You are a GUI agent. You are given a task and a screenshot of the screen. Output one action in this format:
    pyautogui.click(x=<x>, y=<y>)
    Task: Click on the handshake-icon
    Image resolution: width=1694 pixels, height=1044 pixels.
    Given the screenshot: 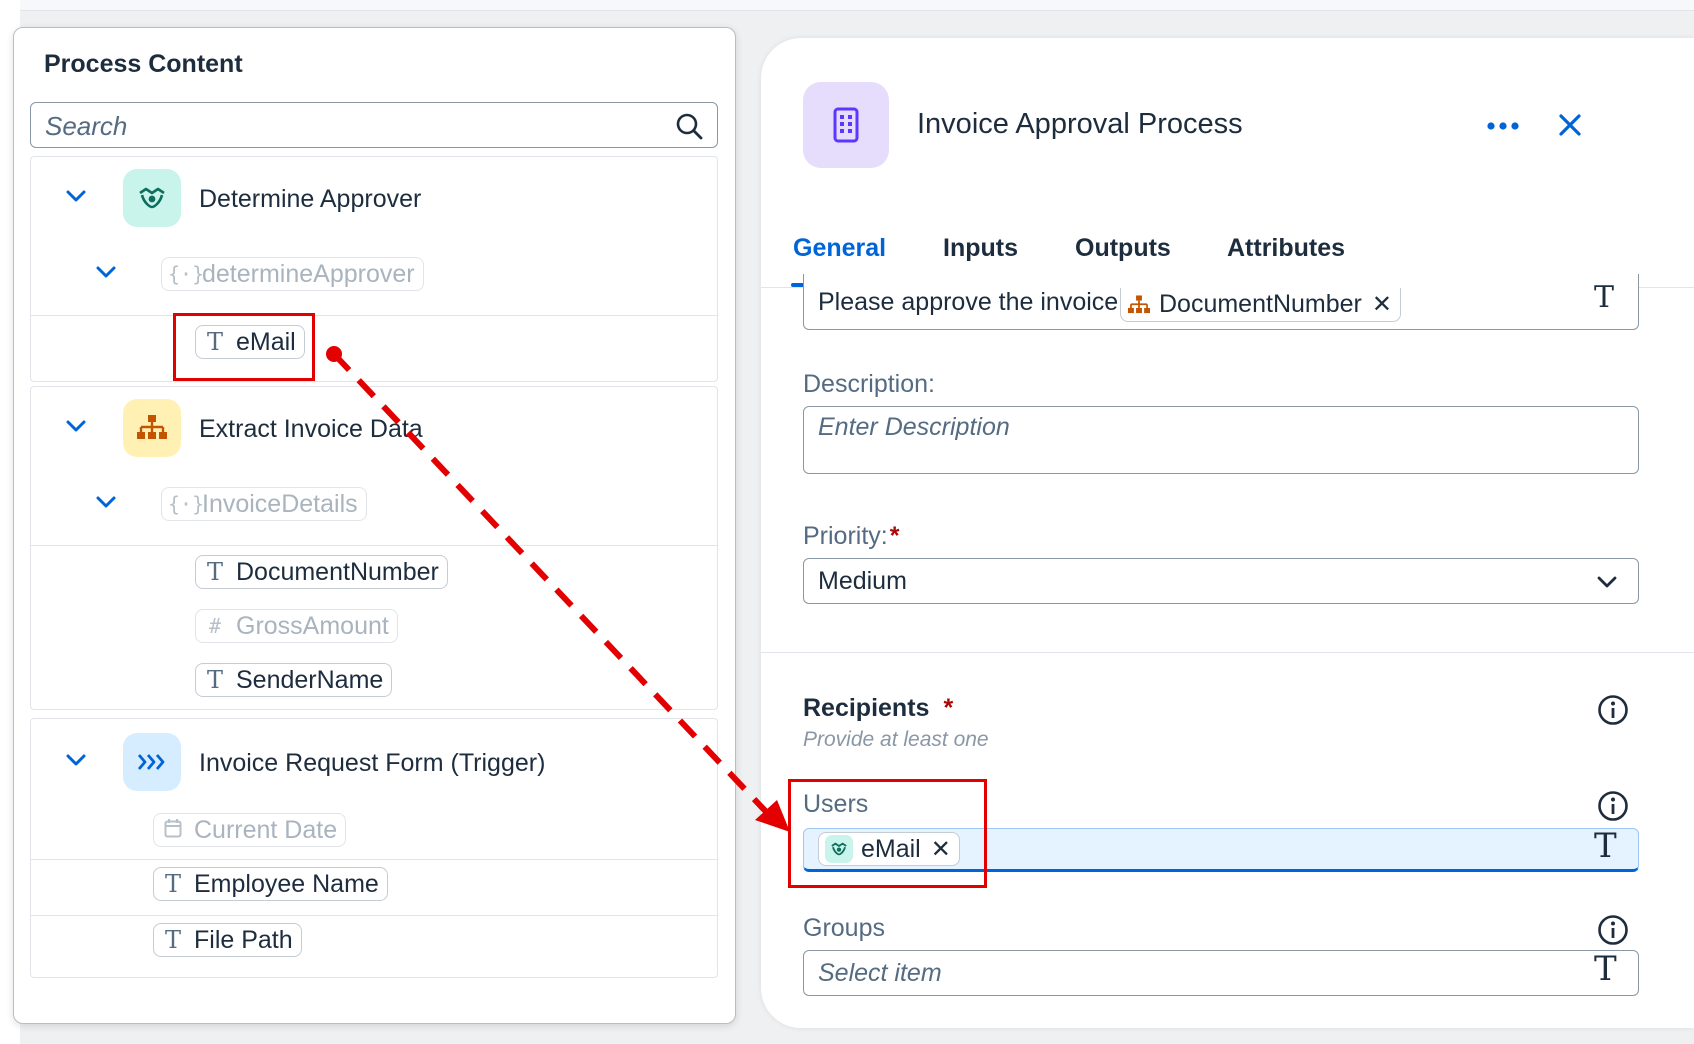 What is the action you would take?
    pyautogui.click(x=152, y=198)
    